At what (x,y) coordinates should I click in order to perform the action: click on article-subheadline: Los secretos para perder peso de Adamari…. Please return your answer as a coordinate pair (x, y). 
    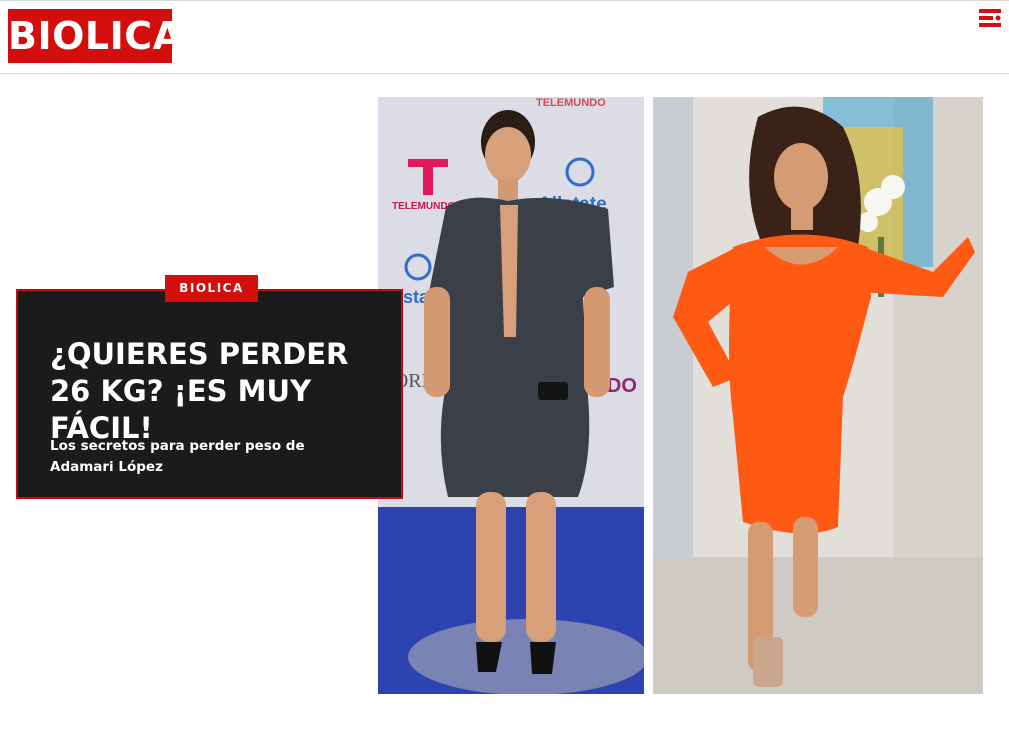
    Looking at the image, I should click on (177, 456).